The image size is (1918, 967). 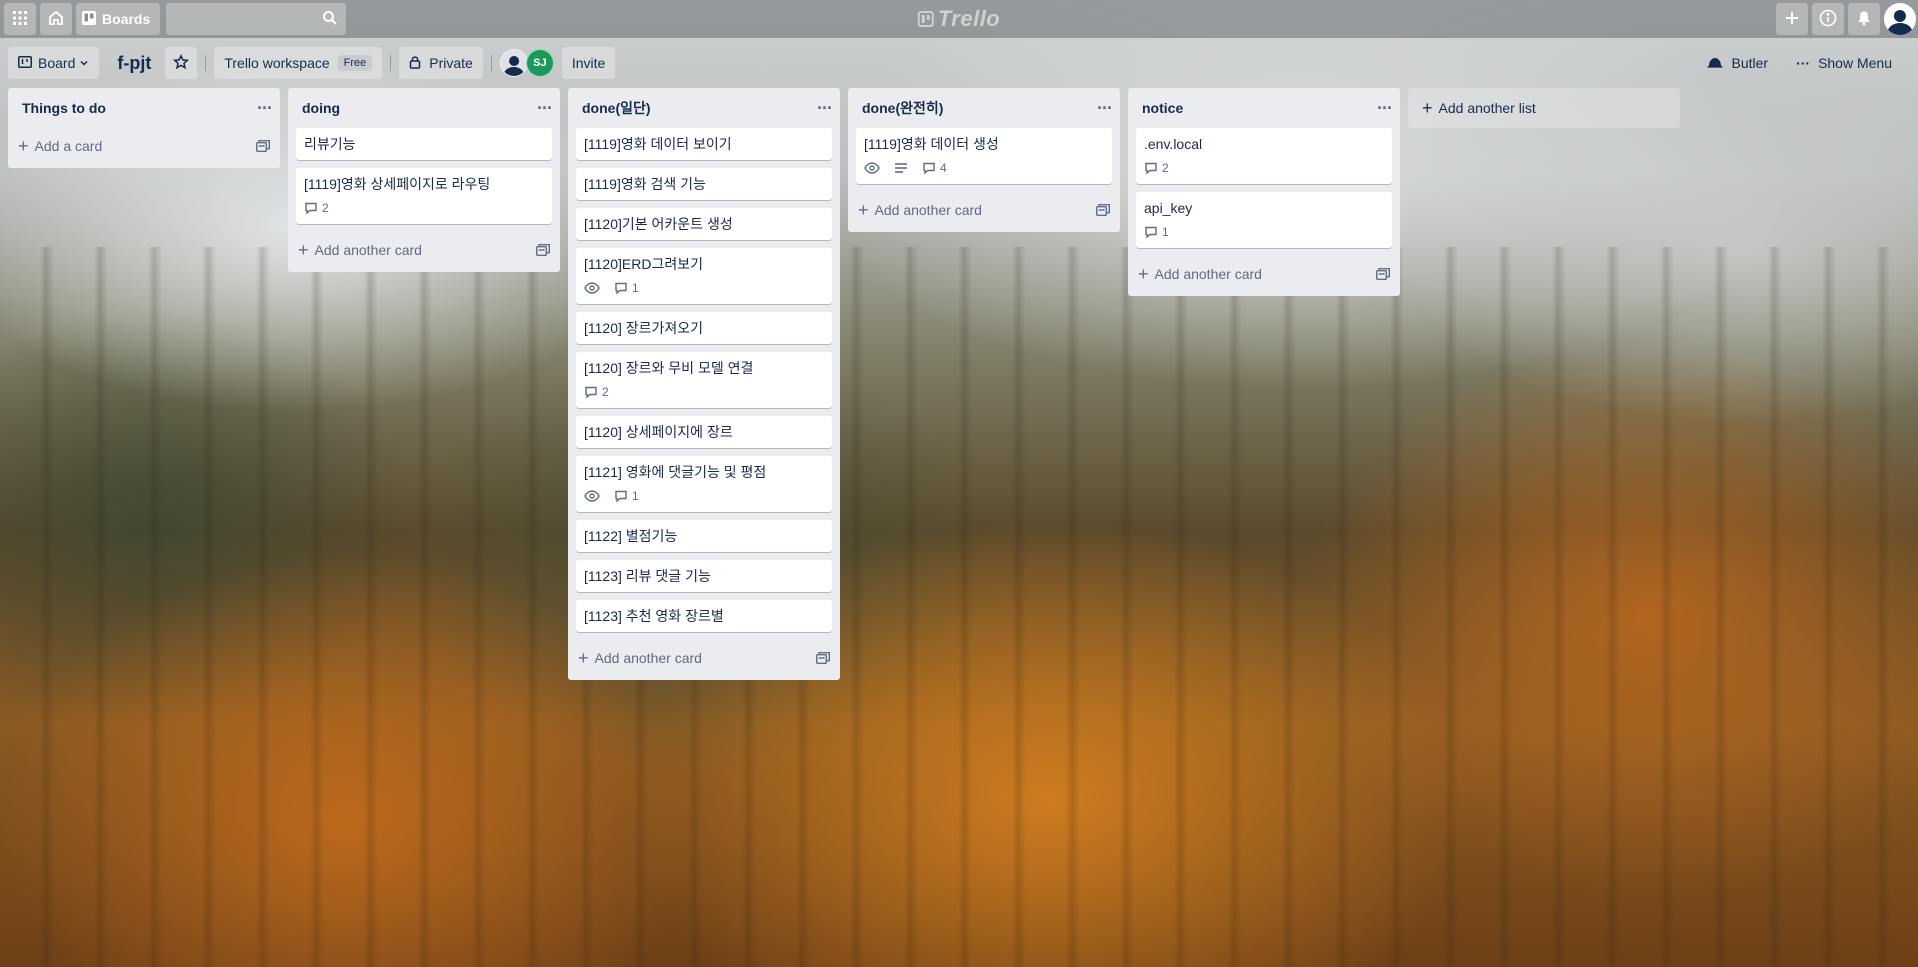 What do you see at coordinates (704, 224) in the screenshot?
I see `card: [1120]기본 어카운트 생성` at bounding box center [704, 224].